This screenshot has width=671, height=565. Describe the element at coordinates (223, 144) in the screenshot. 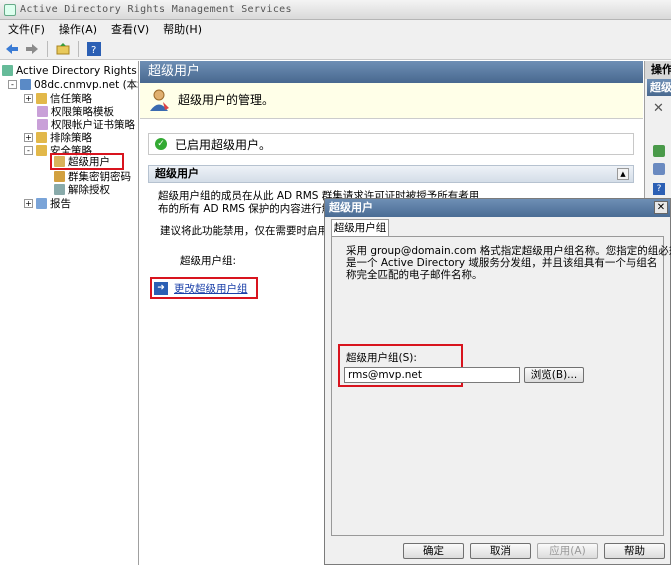

I see `status-text: 已启用超级用户。` at that location.